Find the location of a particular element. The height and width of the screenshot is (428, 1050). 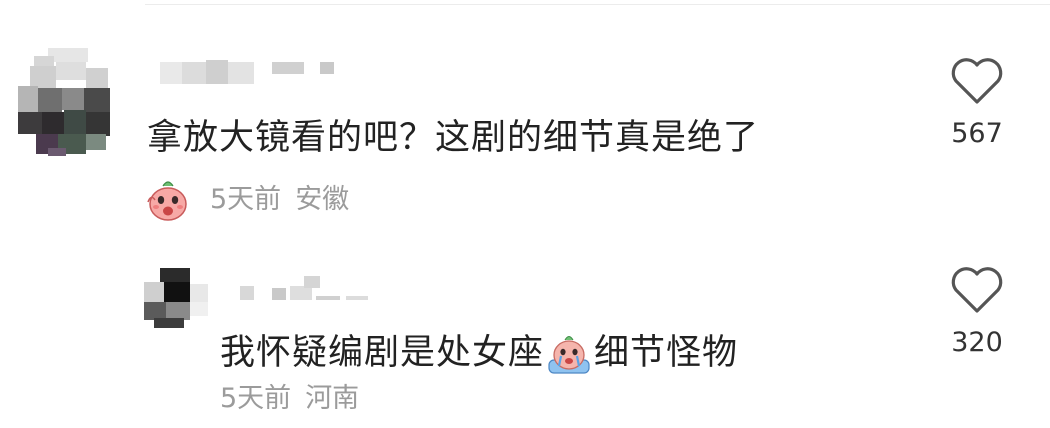

like-button: 567 is located at coordinates (977, 101).